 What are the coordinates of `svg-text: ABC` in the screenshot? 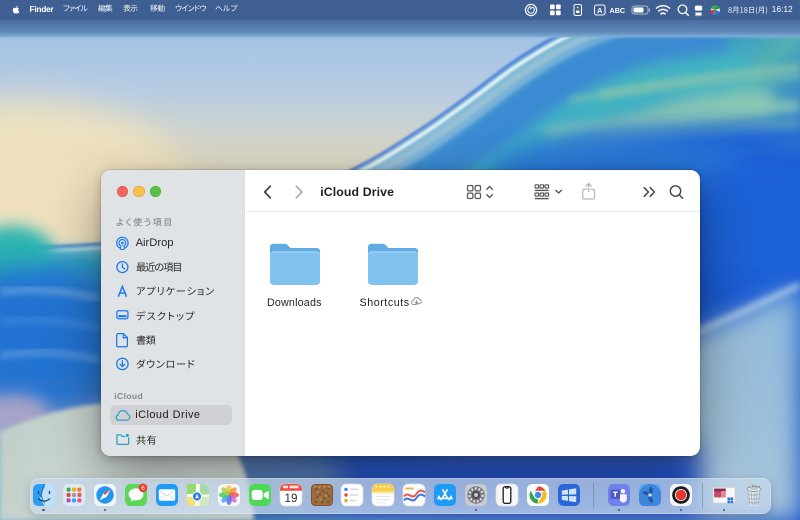 It's located at (618, 10).